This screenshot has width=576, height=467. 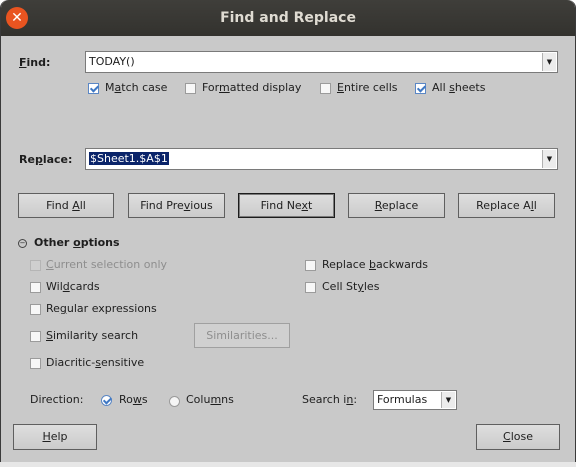 What do you see at coordinates (415, 400) in the screenshot?
I see `search-in-select: Formulas ▼` at bounding box center [415, 400].